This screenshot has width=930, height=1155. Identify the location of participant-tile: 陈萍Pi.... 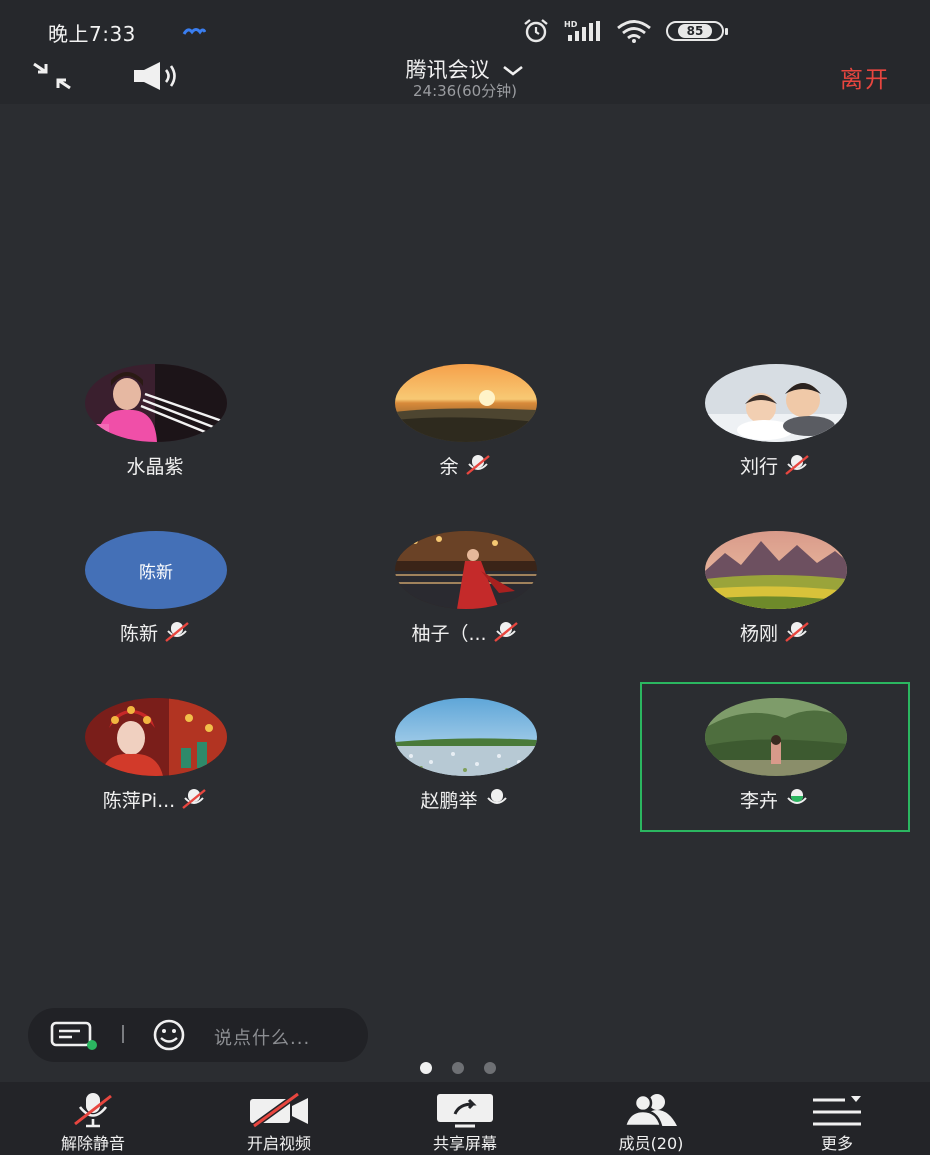
(155, 759).